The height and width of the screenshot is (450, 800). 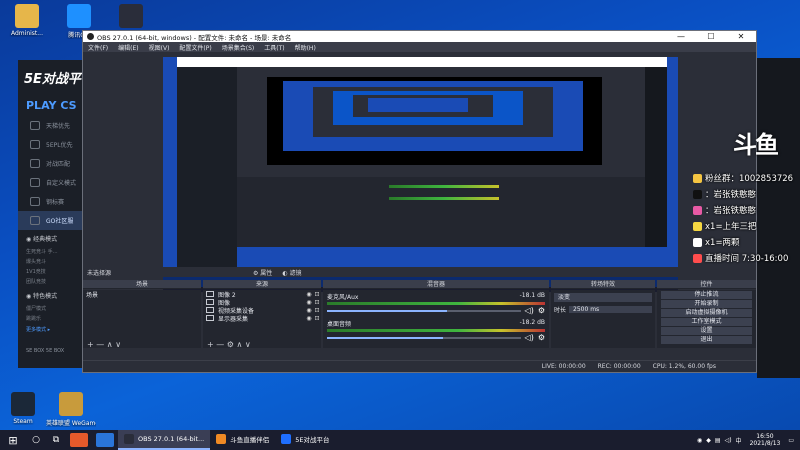 What do you see at coordinates (242, 440) in the screenshot?
I see `taskbar-task: 斗鱼直播伴侣` at bounding box center [242, 440].